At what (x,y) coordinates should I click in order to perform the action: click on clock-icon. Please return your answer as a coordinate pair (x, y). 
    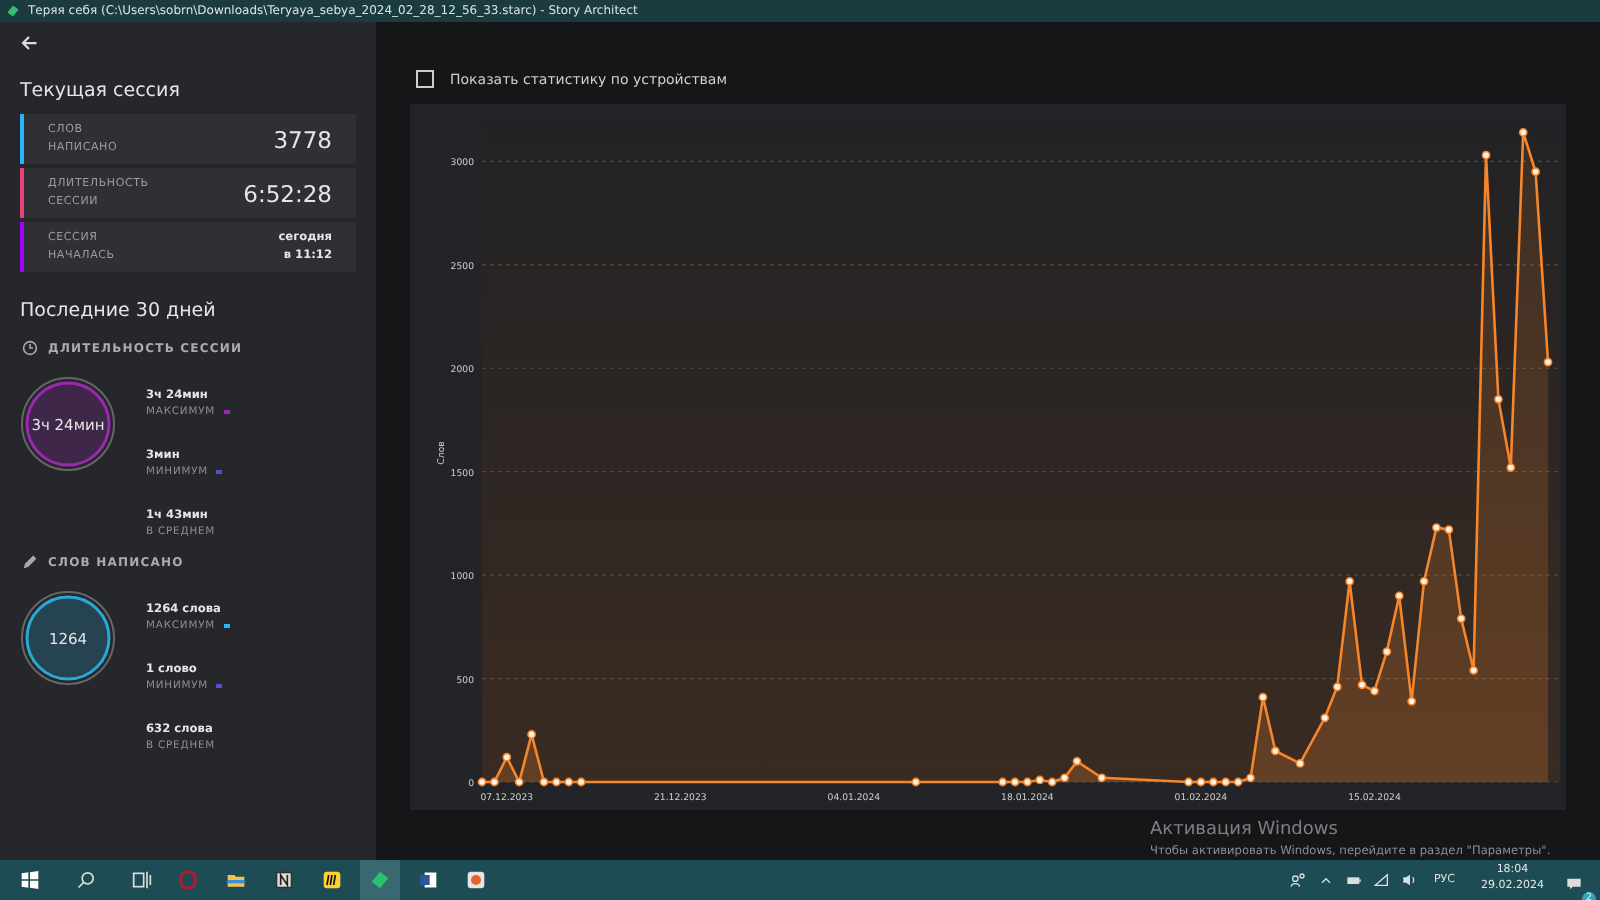
    Looking at the image, I should click on (30, 348).